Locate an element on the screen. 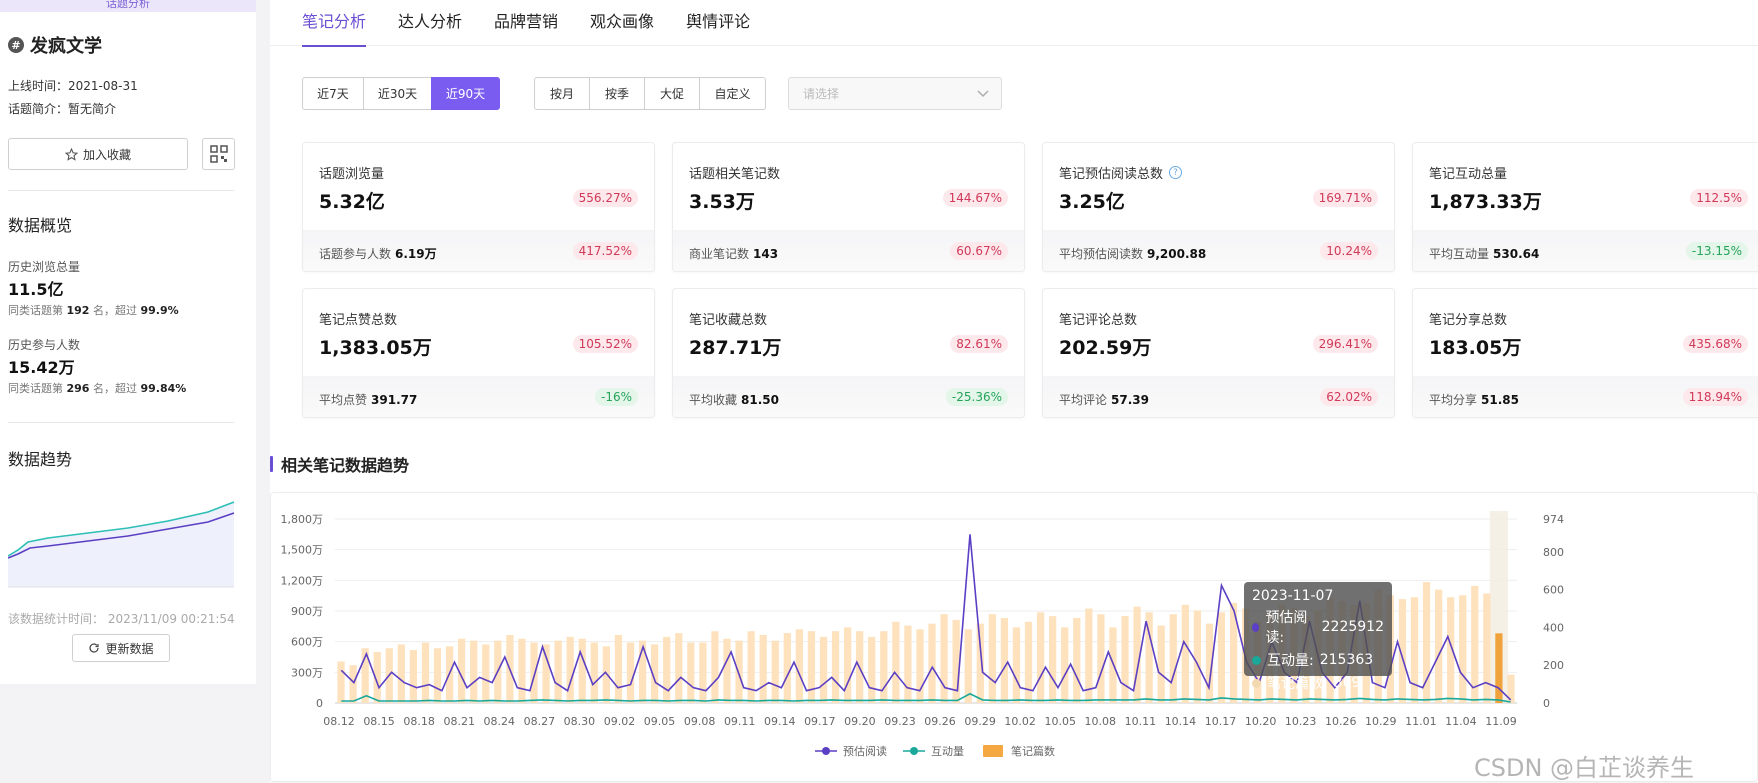 This screenshot has height=783, width=1758. metric-sub-change: 417.52% is located at coordinates (605, 251).